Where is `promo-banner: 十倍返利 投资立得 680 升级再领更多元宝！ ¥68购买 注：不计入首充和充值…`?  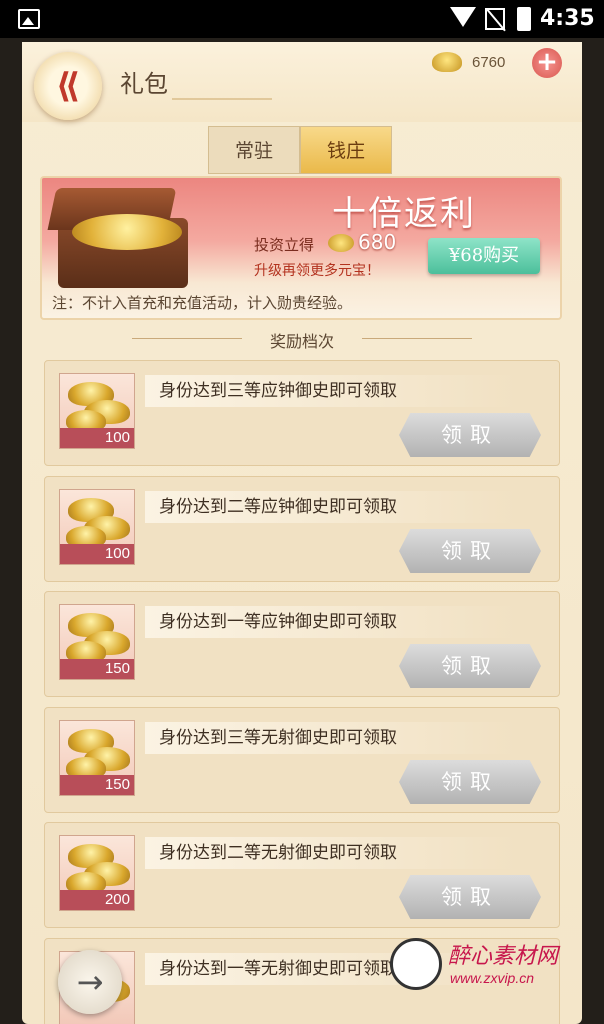 promo-banner: 十倍返利 投资立得 680 升级再领更多元宝！ ¥68购买 注：不计入首充和充值… is located at coordinates (301, 248).